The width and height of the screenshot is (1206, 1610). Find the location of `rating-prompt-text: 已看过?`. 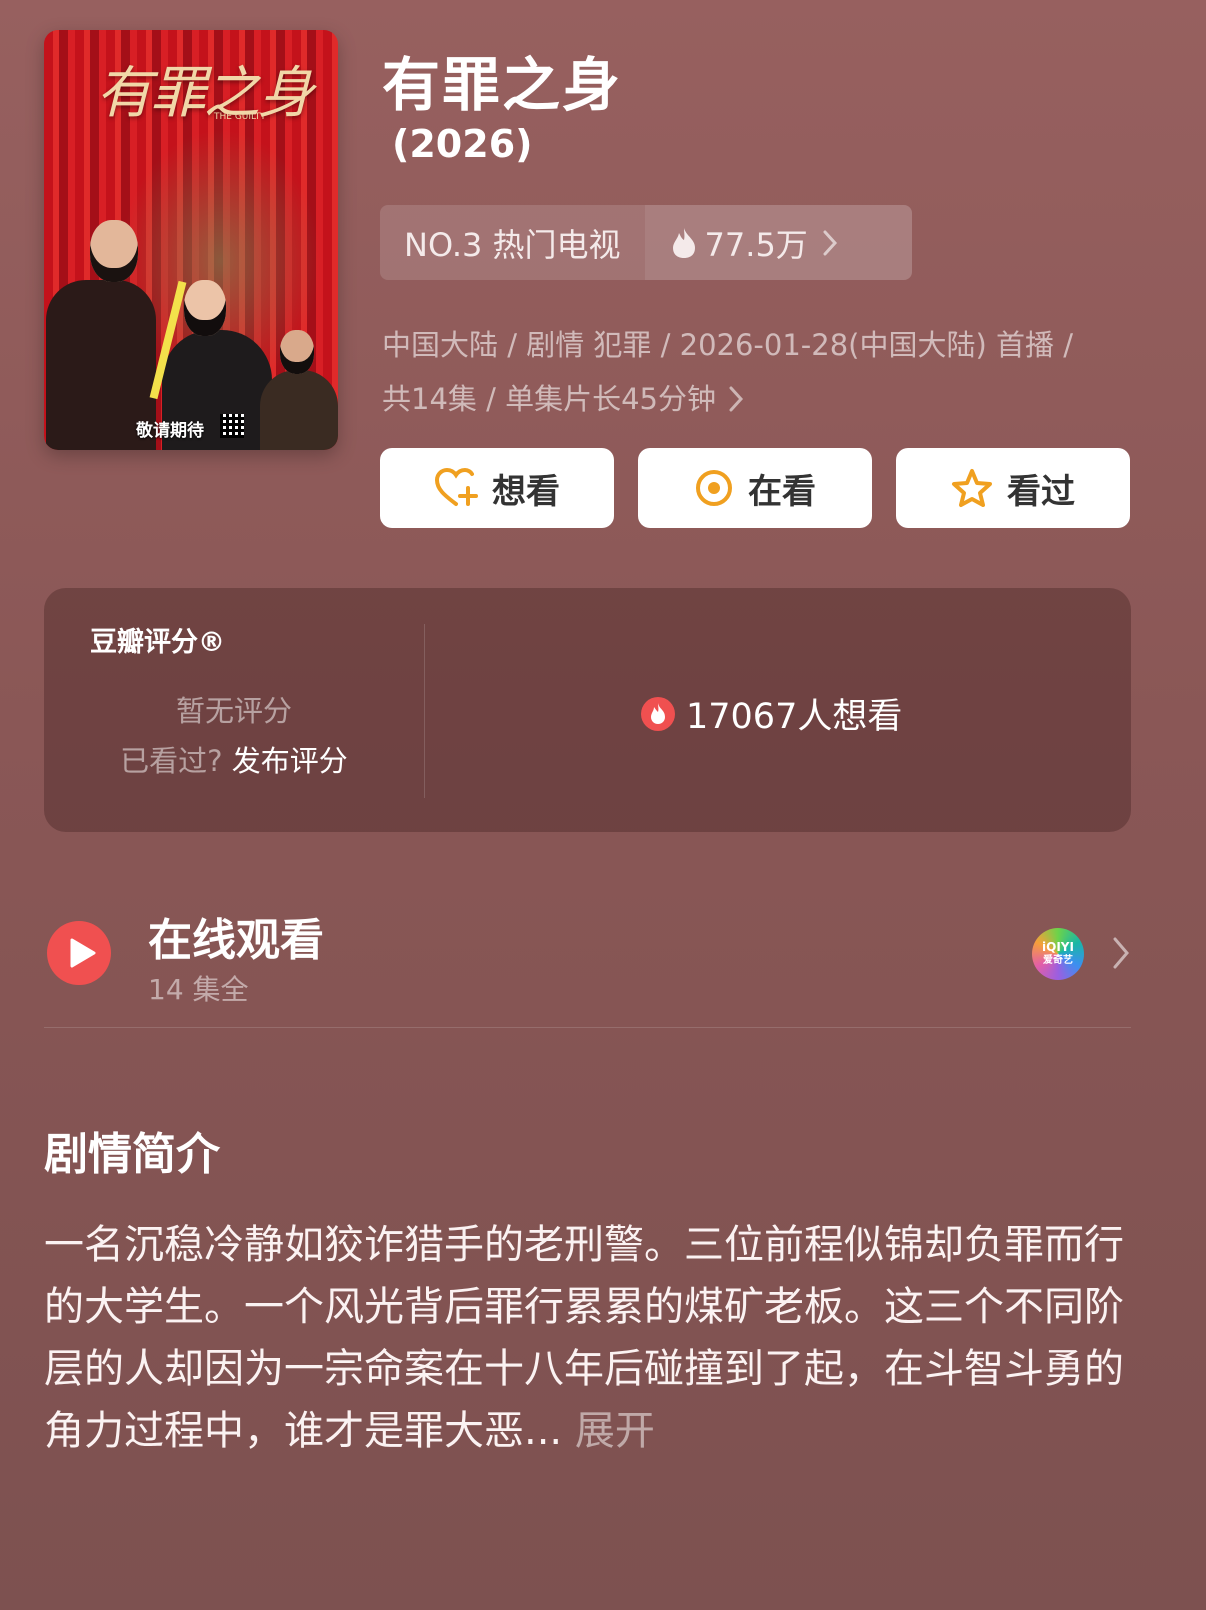

rating-prompt-text: 已看过? is located at coordinates (171, 761).